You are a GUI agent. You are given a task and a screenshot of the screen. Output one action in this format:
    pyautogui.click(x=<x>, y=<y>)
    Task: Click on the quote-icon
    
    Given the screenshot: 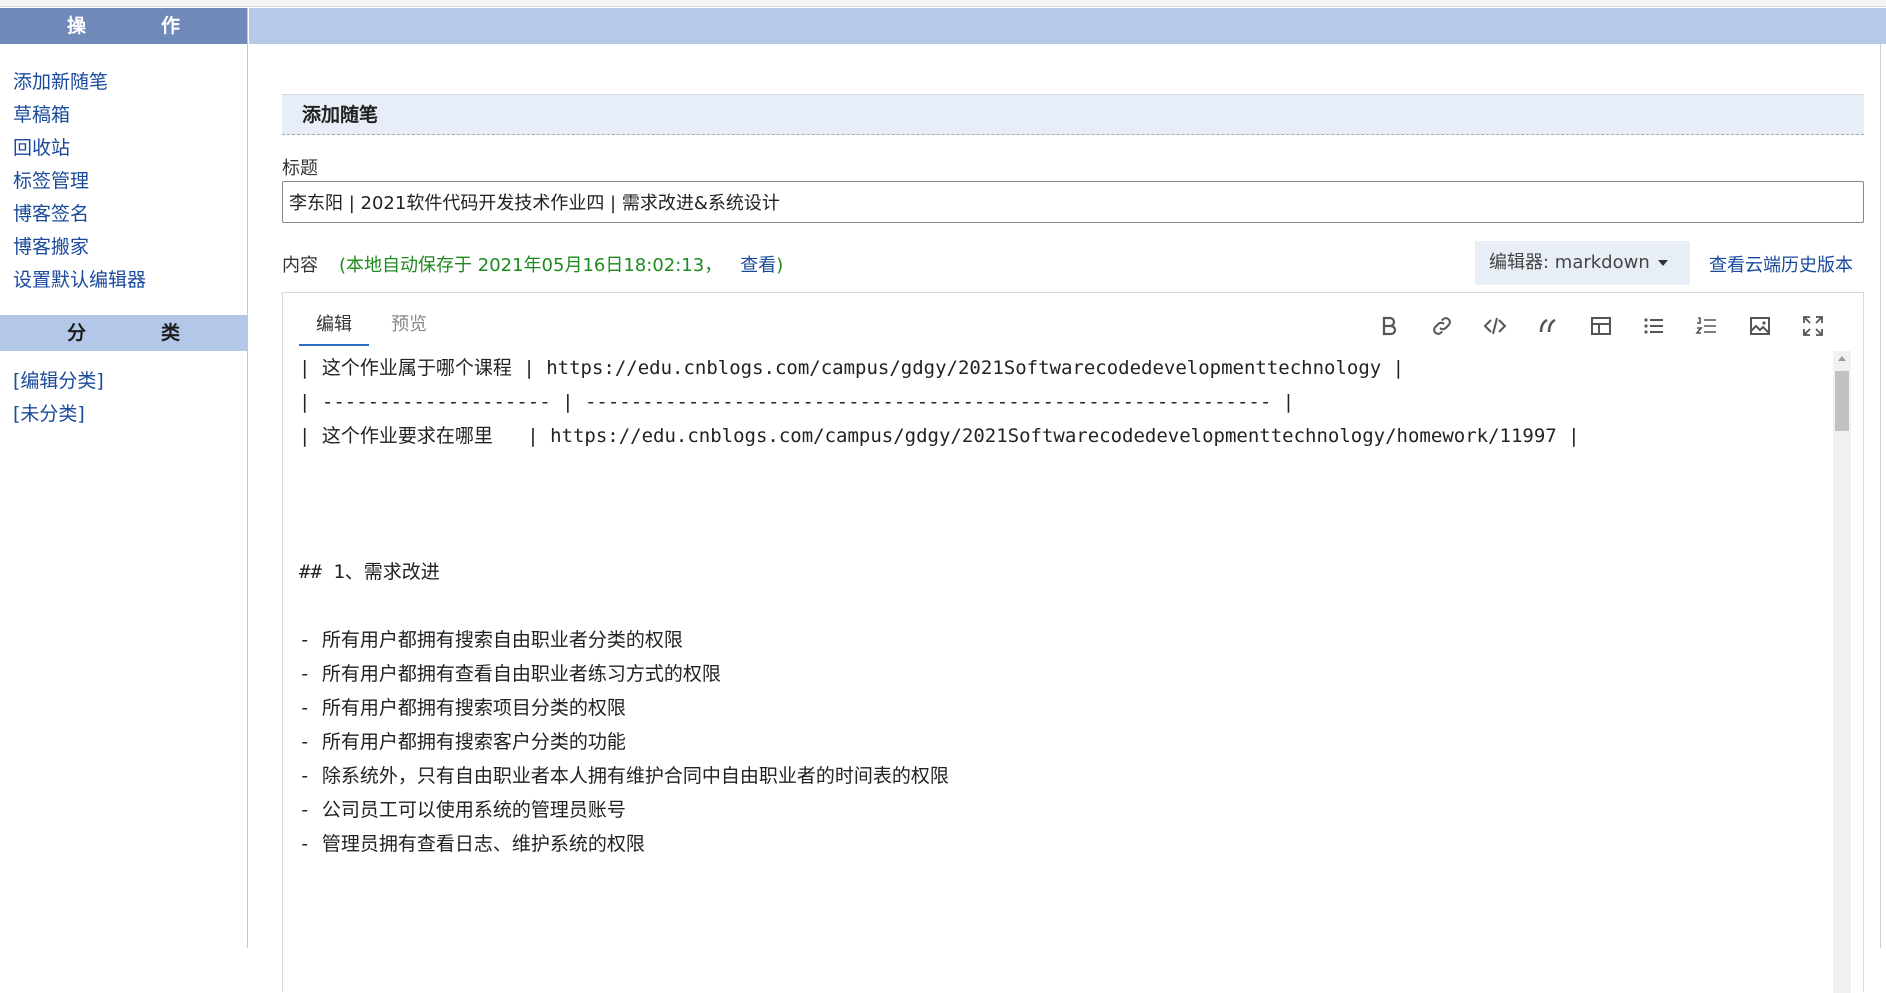 What is the action you would take?
    pyautogui.click(x=1547, y=326)
    